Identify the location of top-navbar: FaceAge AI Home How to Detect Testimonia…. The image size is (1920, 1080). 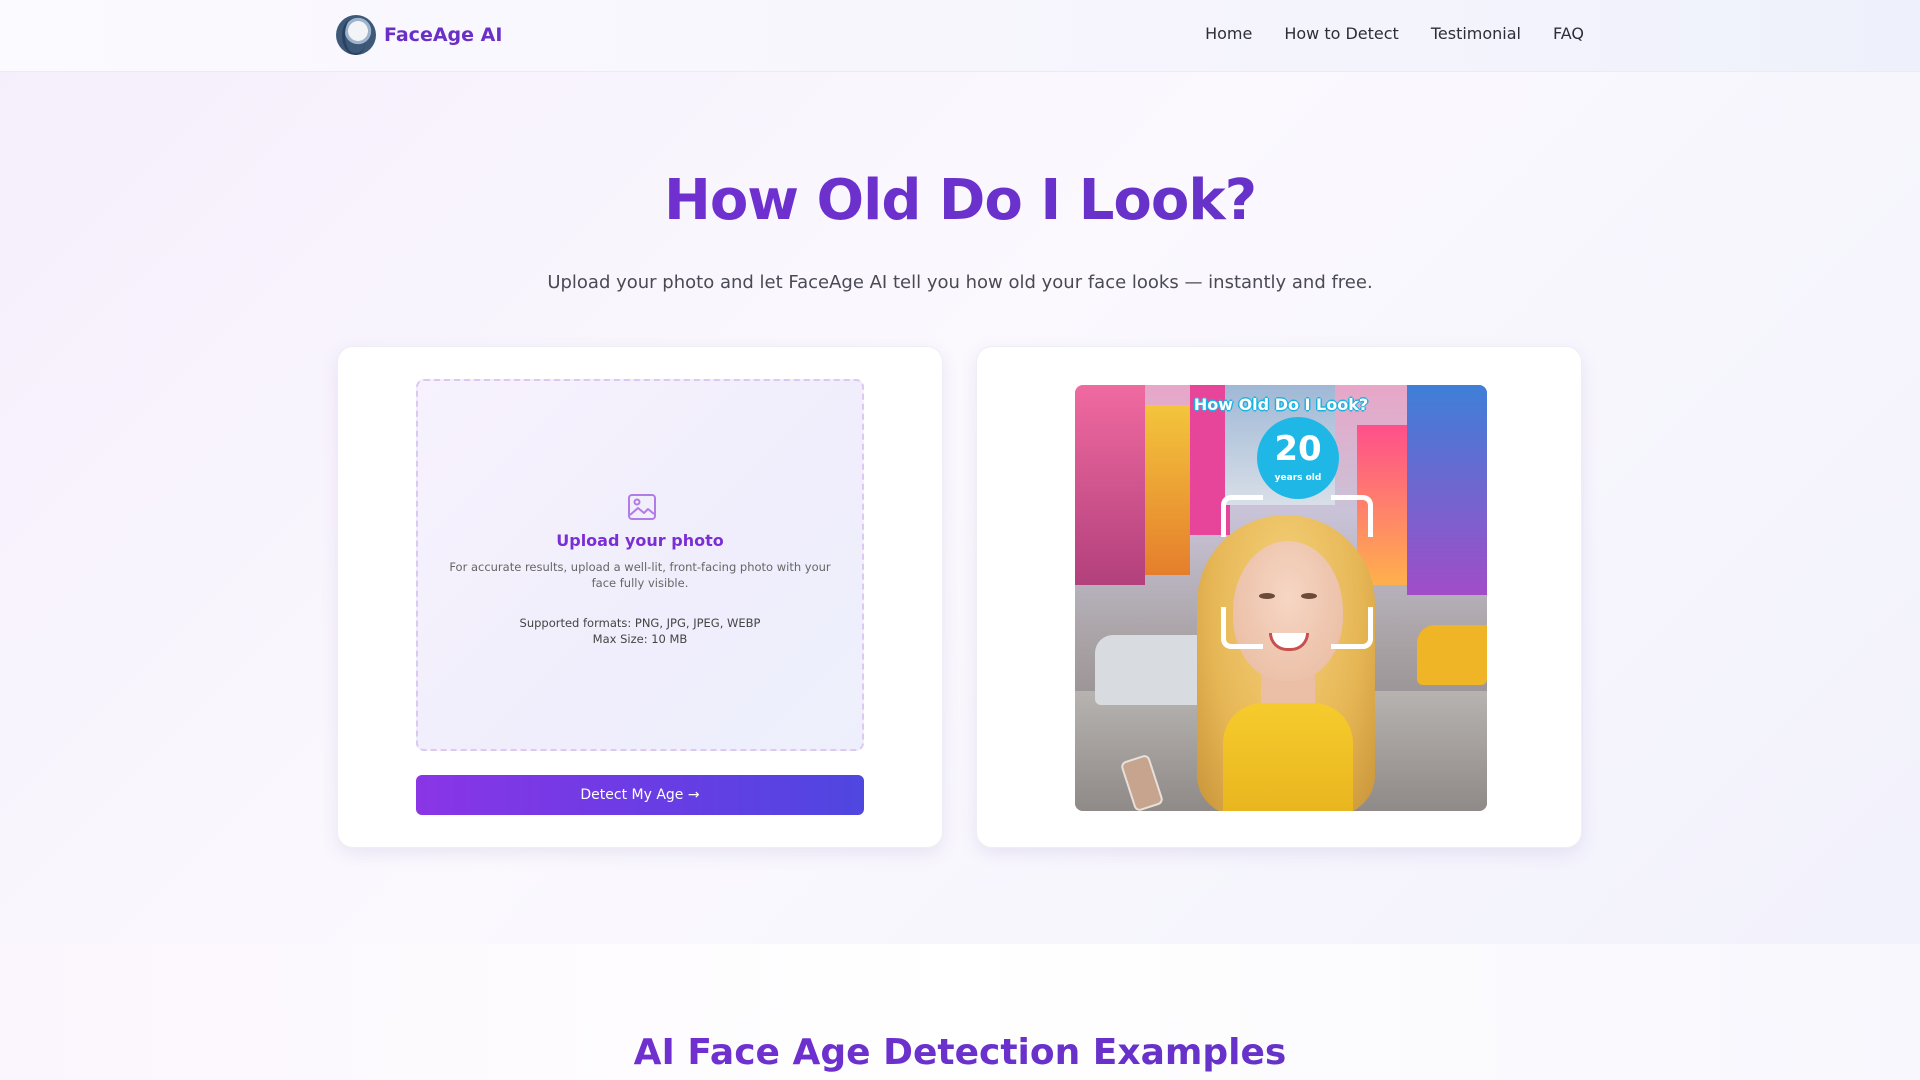
(960, 36).